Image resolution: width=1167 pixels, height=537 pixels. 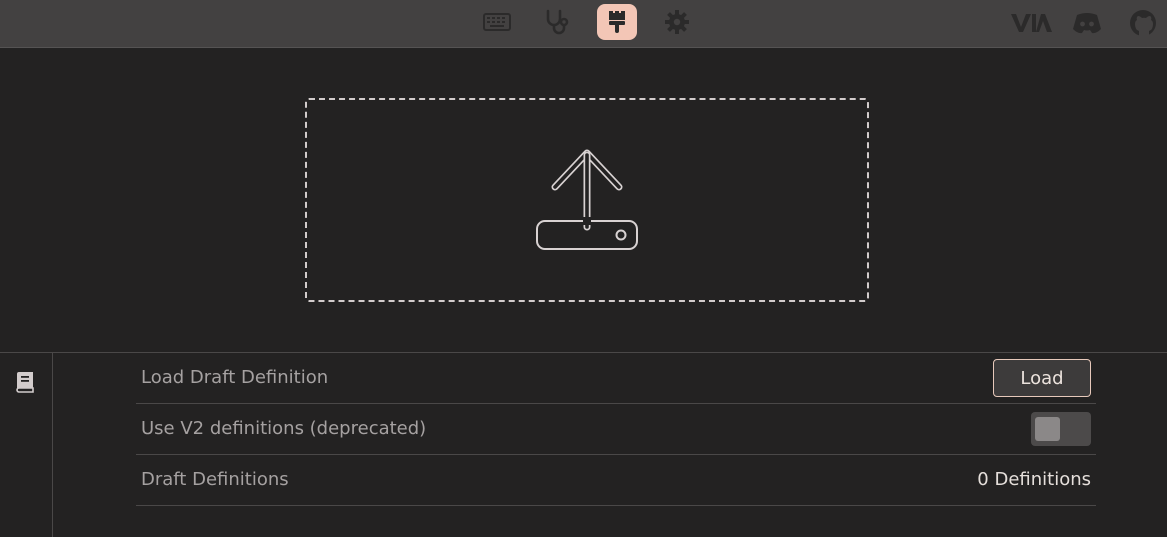 I want to click on github-icon, so click(x=1143, y=23).